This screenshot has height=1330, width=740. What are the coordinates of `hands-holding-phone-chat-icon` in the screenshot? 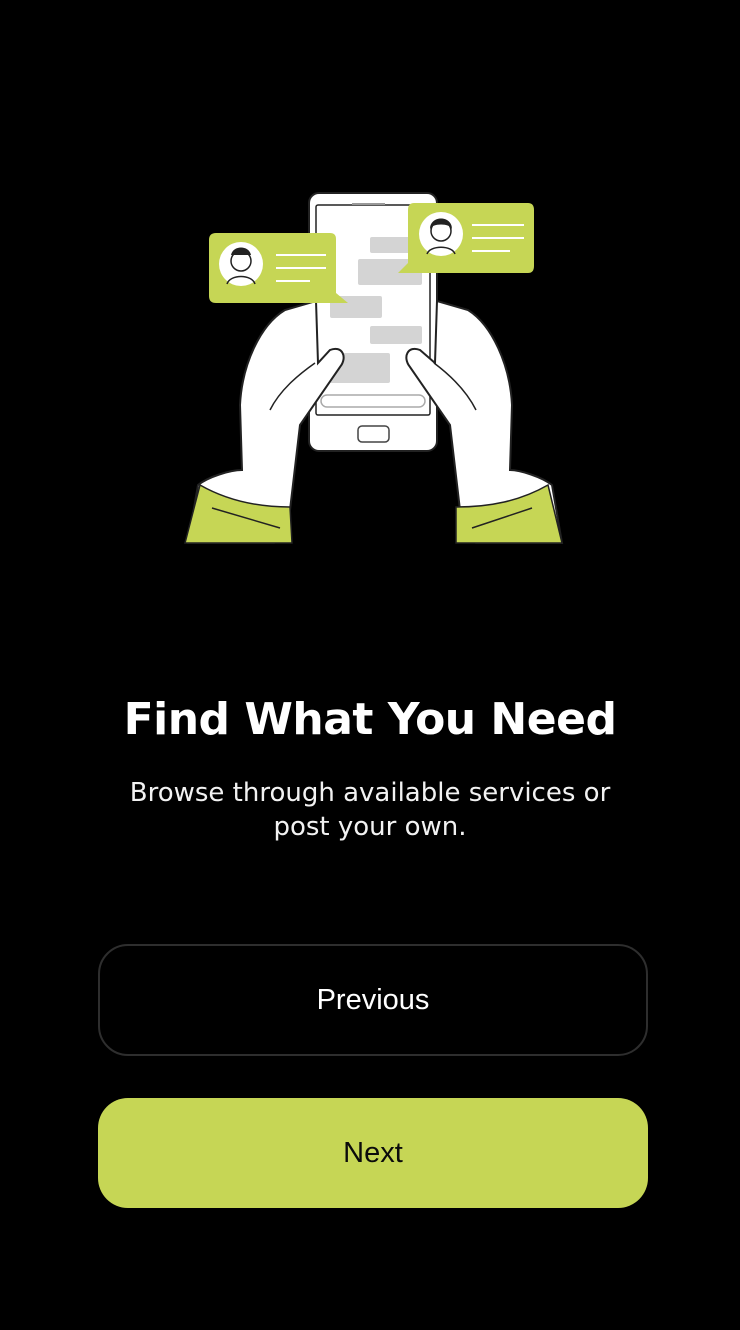 It's located at (375, 367).